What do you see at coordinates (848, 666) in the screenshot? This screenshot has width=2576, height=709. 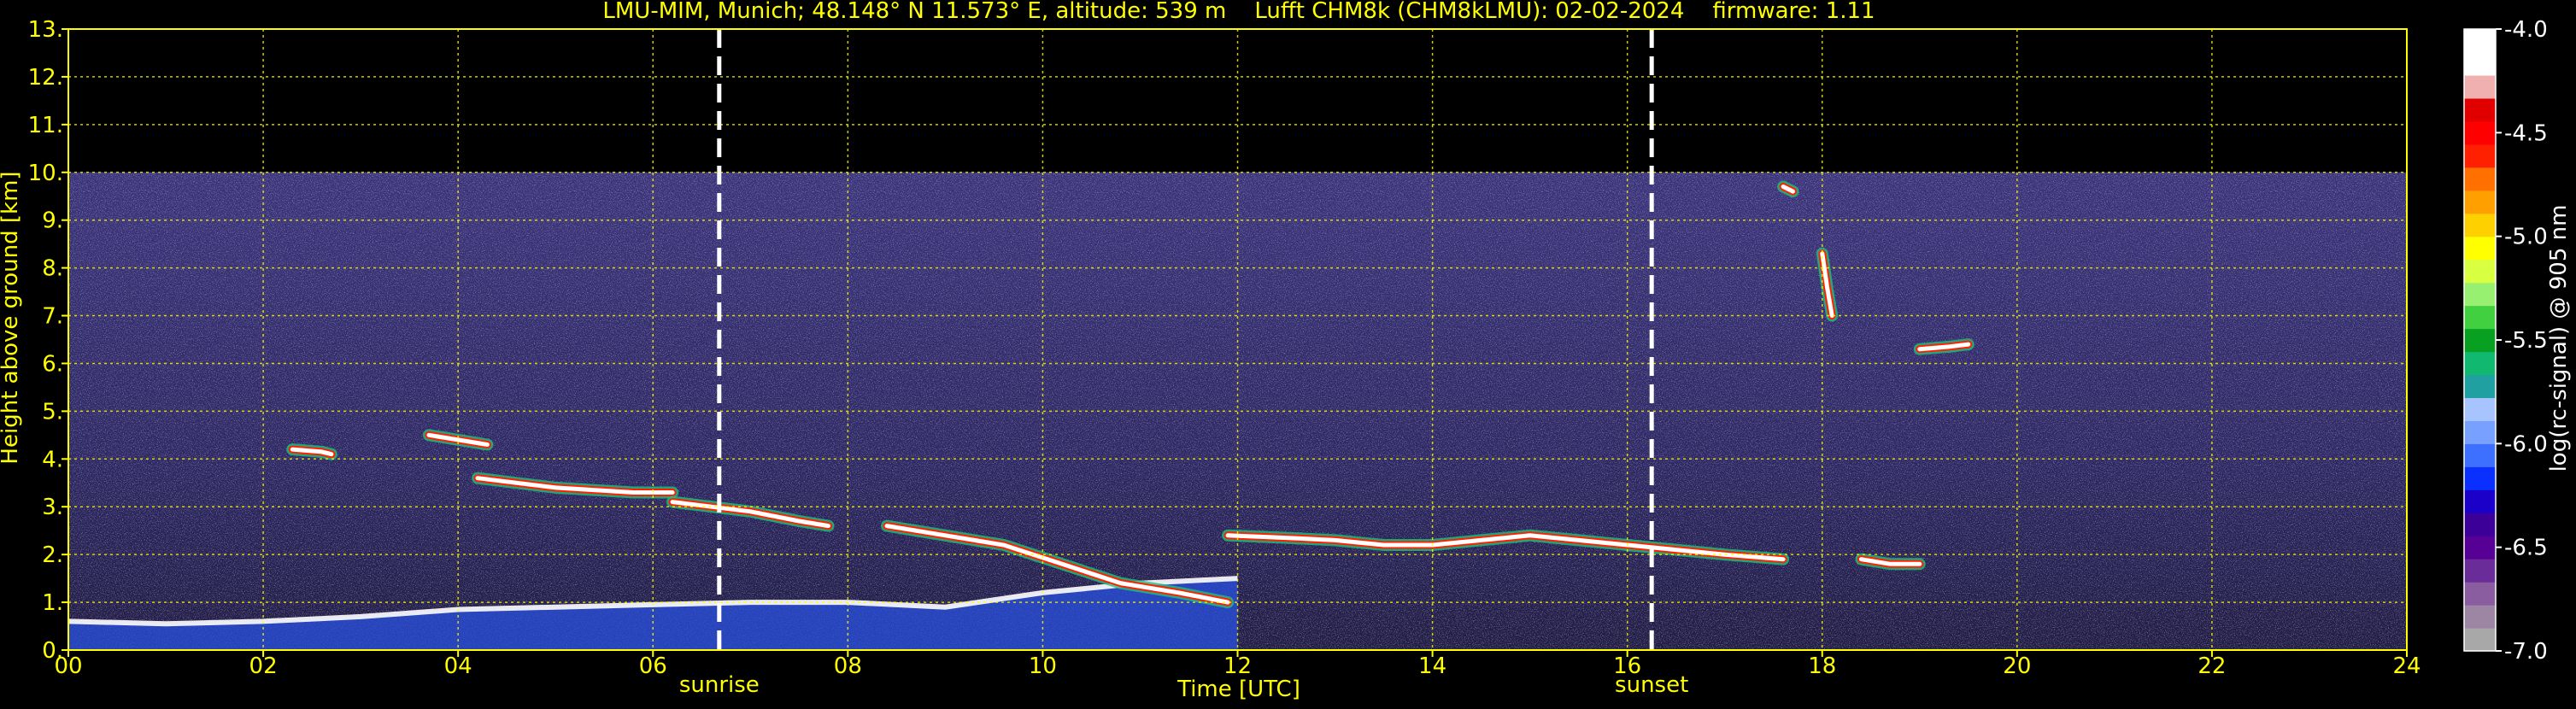 I see `x-tick-label: 08` at bounding box center [848, 666].